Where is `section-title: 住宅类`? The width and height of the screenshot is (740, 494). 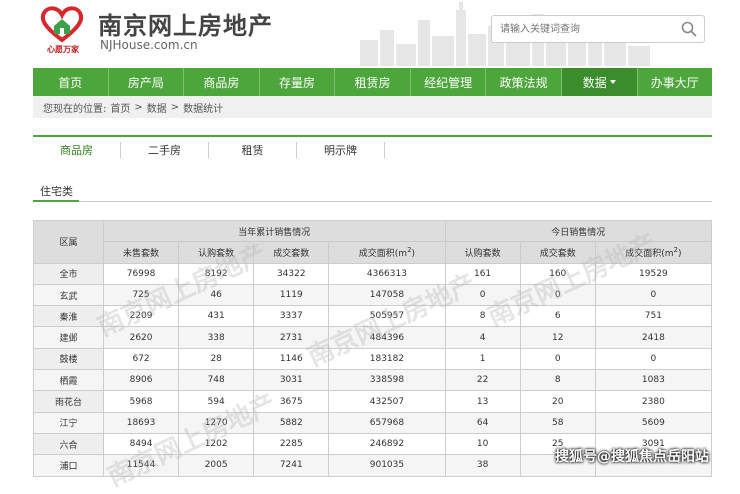
section-title: 住宅类 is located at coordinates (56, 191).